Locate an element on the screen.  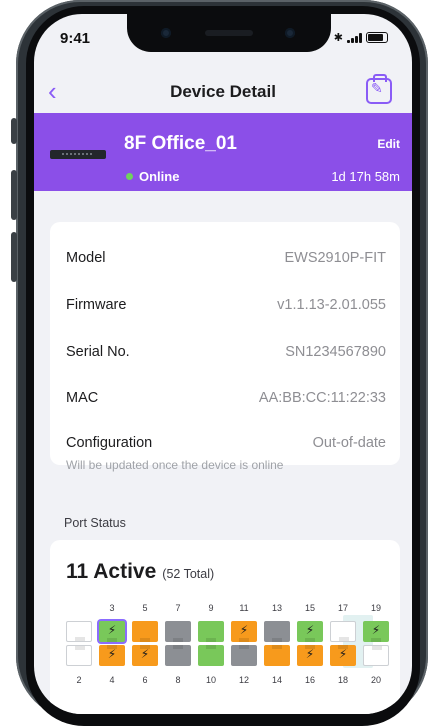
port-number-label: 11 is located at coordinates (244, 608).